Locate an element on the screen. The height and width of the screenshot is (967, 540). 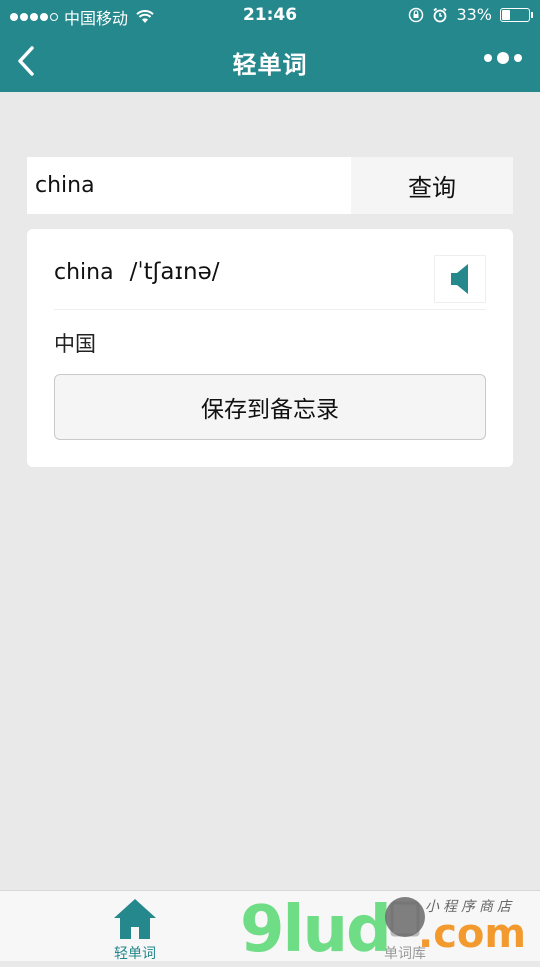
result-phonetic: /ˈtʃaɪnə/ is located at coordinates (174, 272).